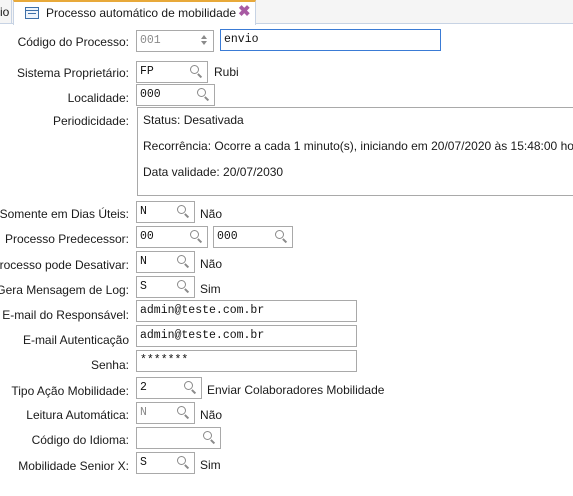 This screenshot has height=496, width=573. I want to click on mobilidade-senior-x-description: Sim, so click(210, 465).